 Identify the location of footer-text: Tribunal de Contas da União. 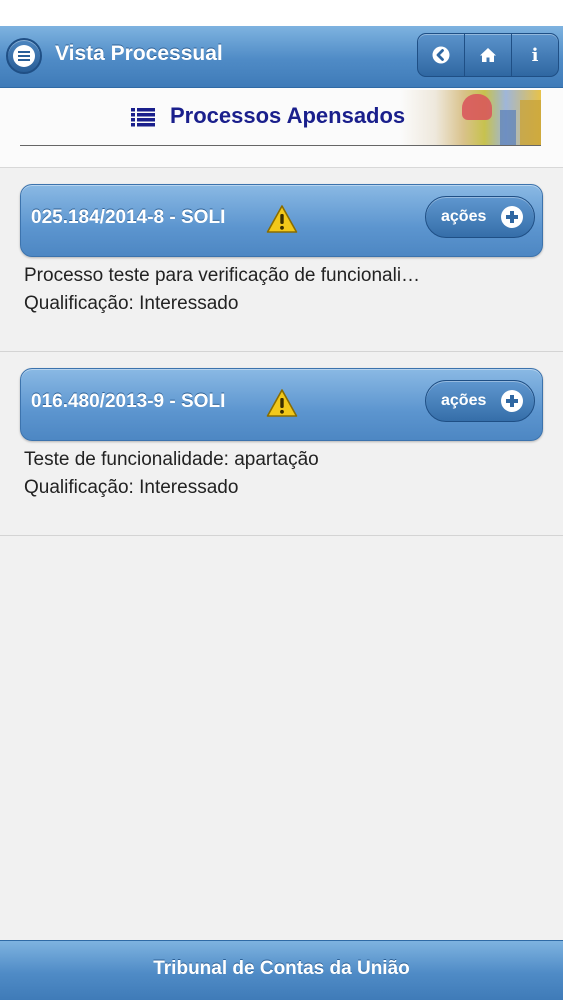
(281, 968).